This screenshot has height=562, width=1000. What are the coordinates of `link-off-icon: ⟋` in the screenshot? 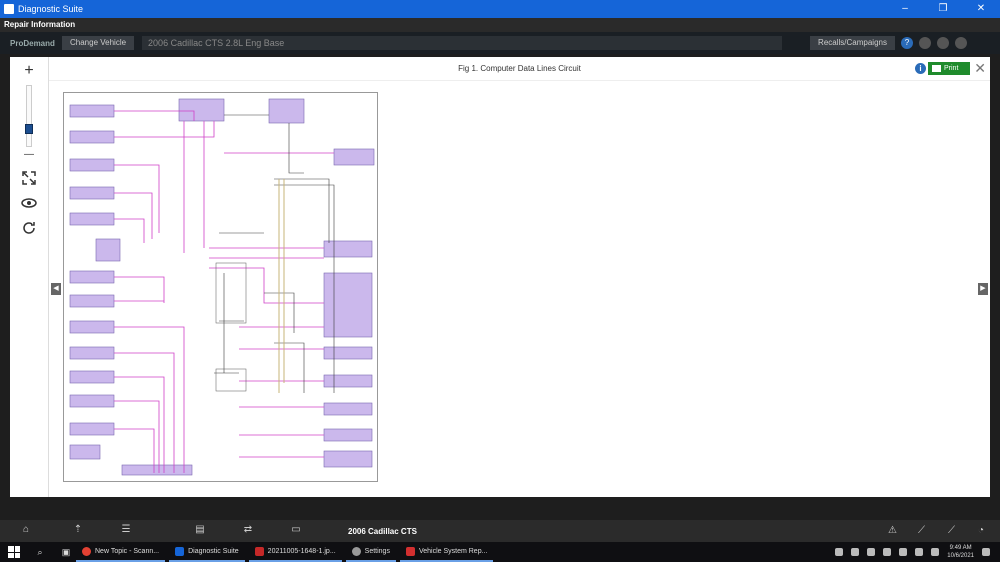 It's located at (925, 531).